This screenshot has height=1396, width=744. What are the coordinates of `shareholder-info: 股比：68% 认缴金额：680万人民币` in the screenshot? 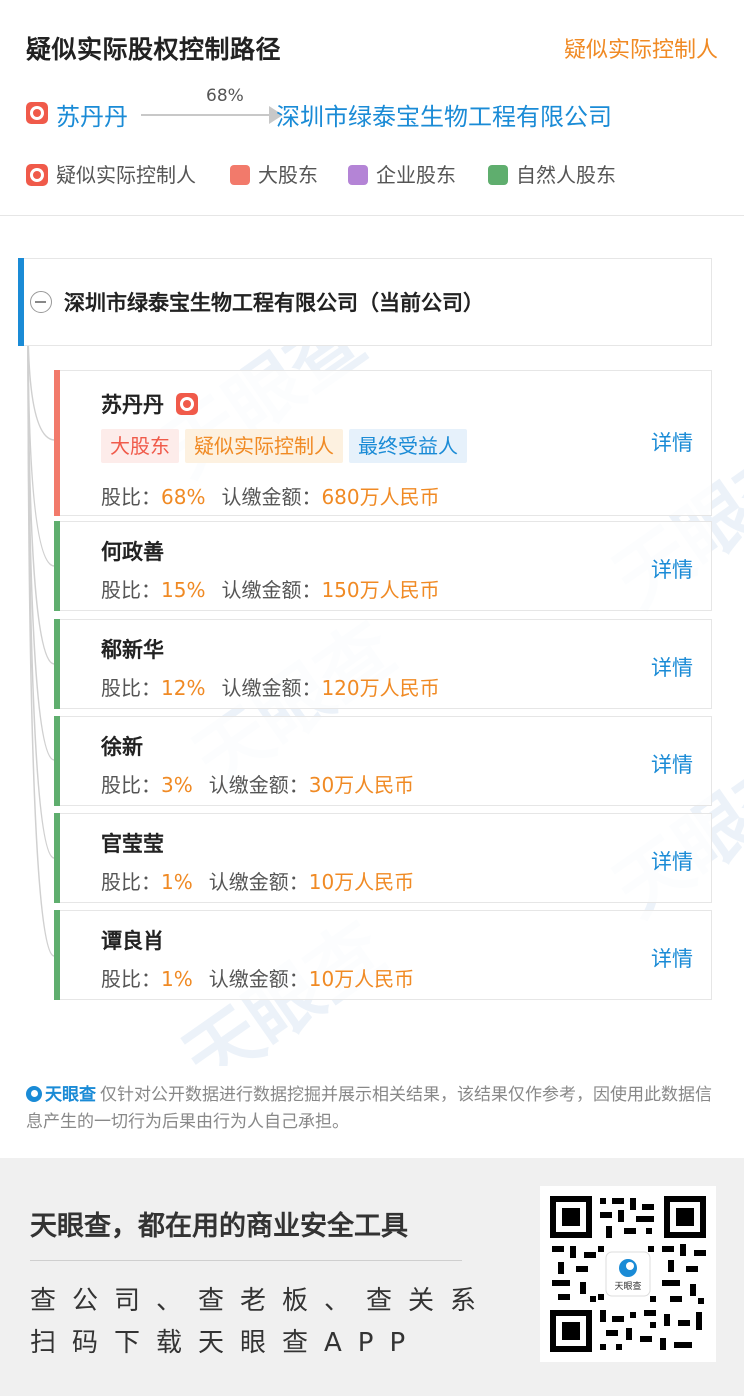 It's located at (270, 495).